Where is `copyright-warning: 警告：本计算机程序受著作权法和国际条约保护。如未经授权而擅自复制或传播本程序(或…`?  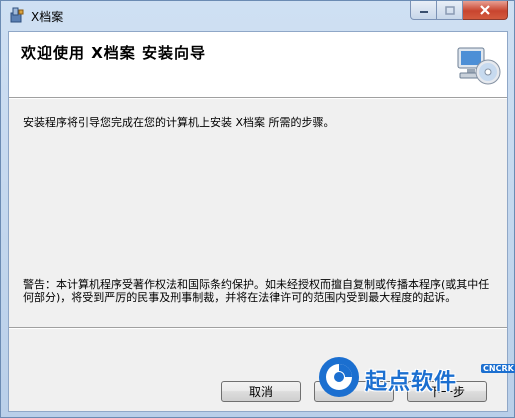 copyright-warning: 警告：本计算机程序受著作权法和国际条约保护。如未经授权而擅自复制或传播本程序(或… is located at coordinates (256, 291).